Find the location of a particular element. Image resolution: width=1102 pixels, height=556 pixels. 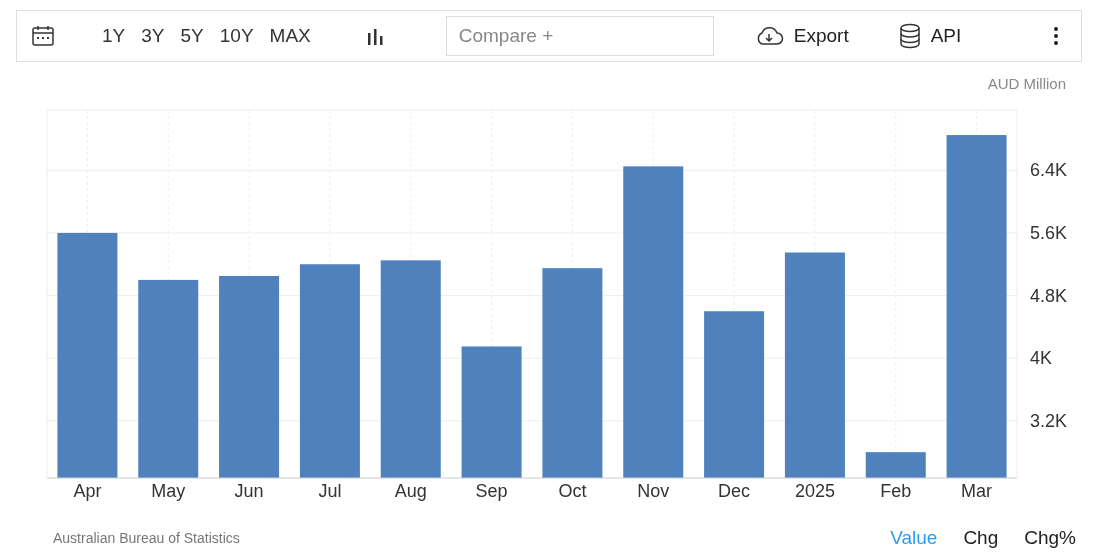

x-tick-label: Apr is located at coordinates (87, 491).